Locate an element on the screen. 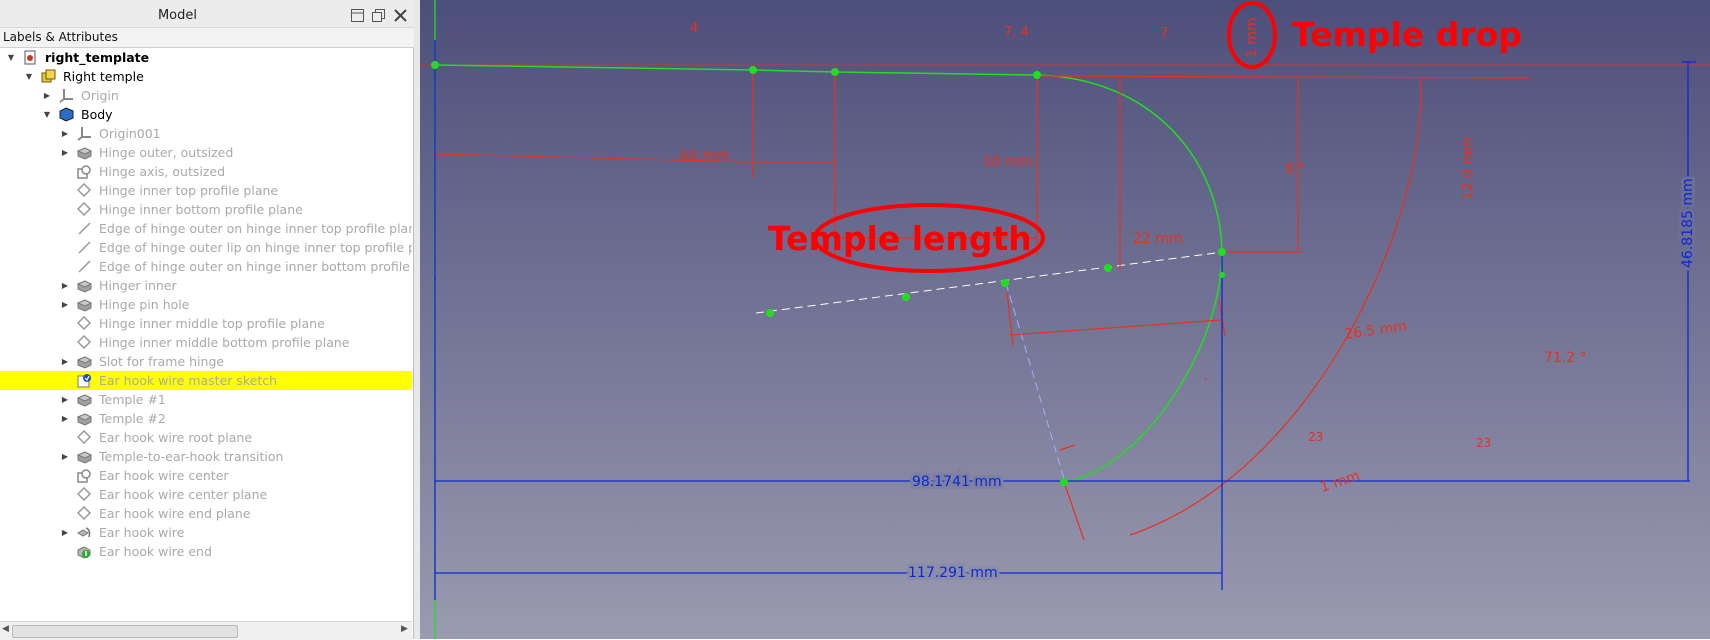  dim-46mm: 46.8185 mm is located at coordinates (1688, 223).